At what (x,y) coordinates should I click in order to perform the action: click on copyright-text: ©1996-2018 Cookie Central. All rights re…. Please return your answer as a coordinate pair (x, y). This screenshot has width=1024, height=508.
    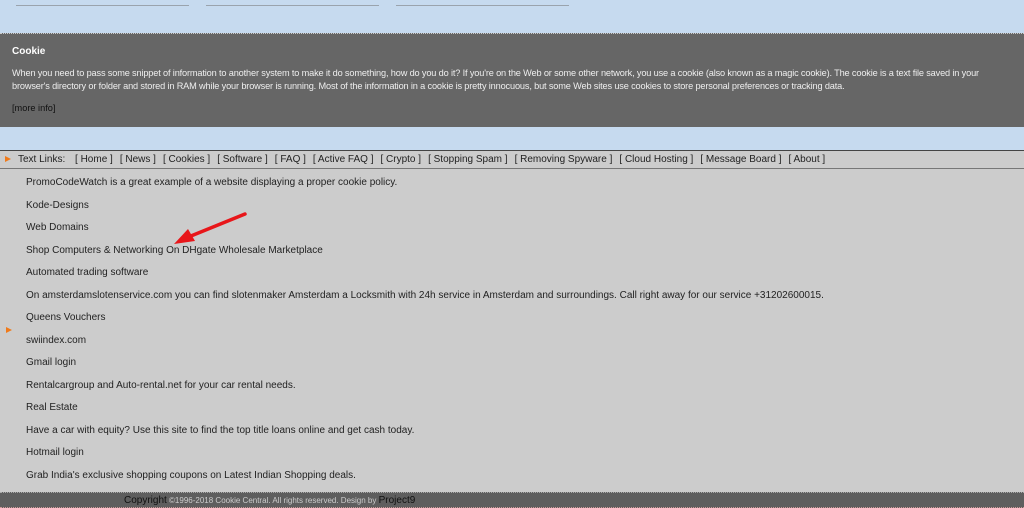
    Looking at the image, I should click on (272, 500).